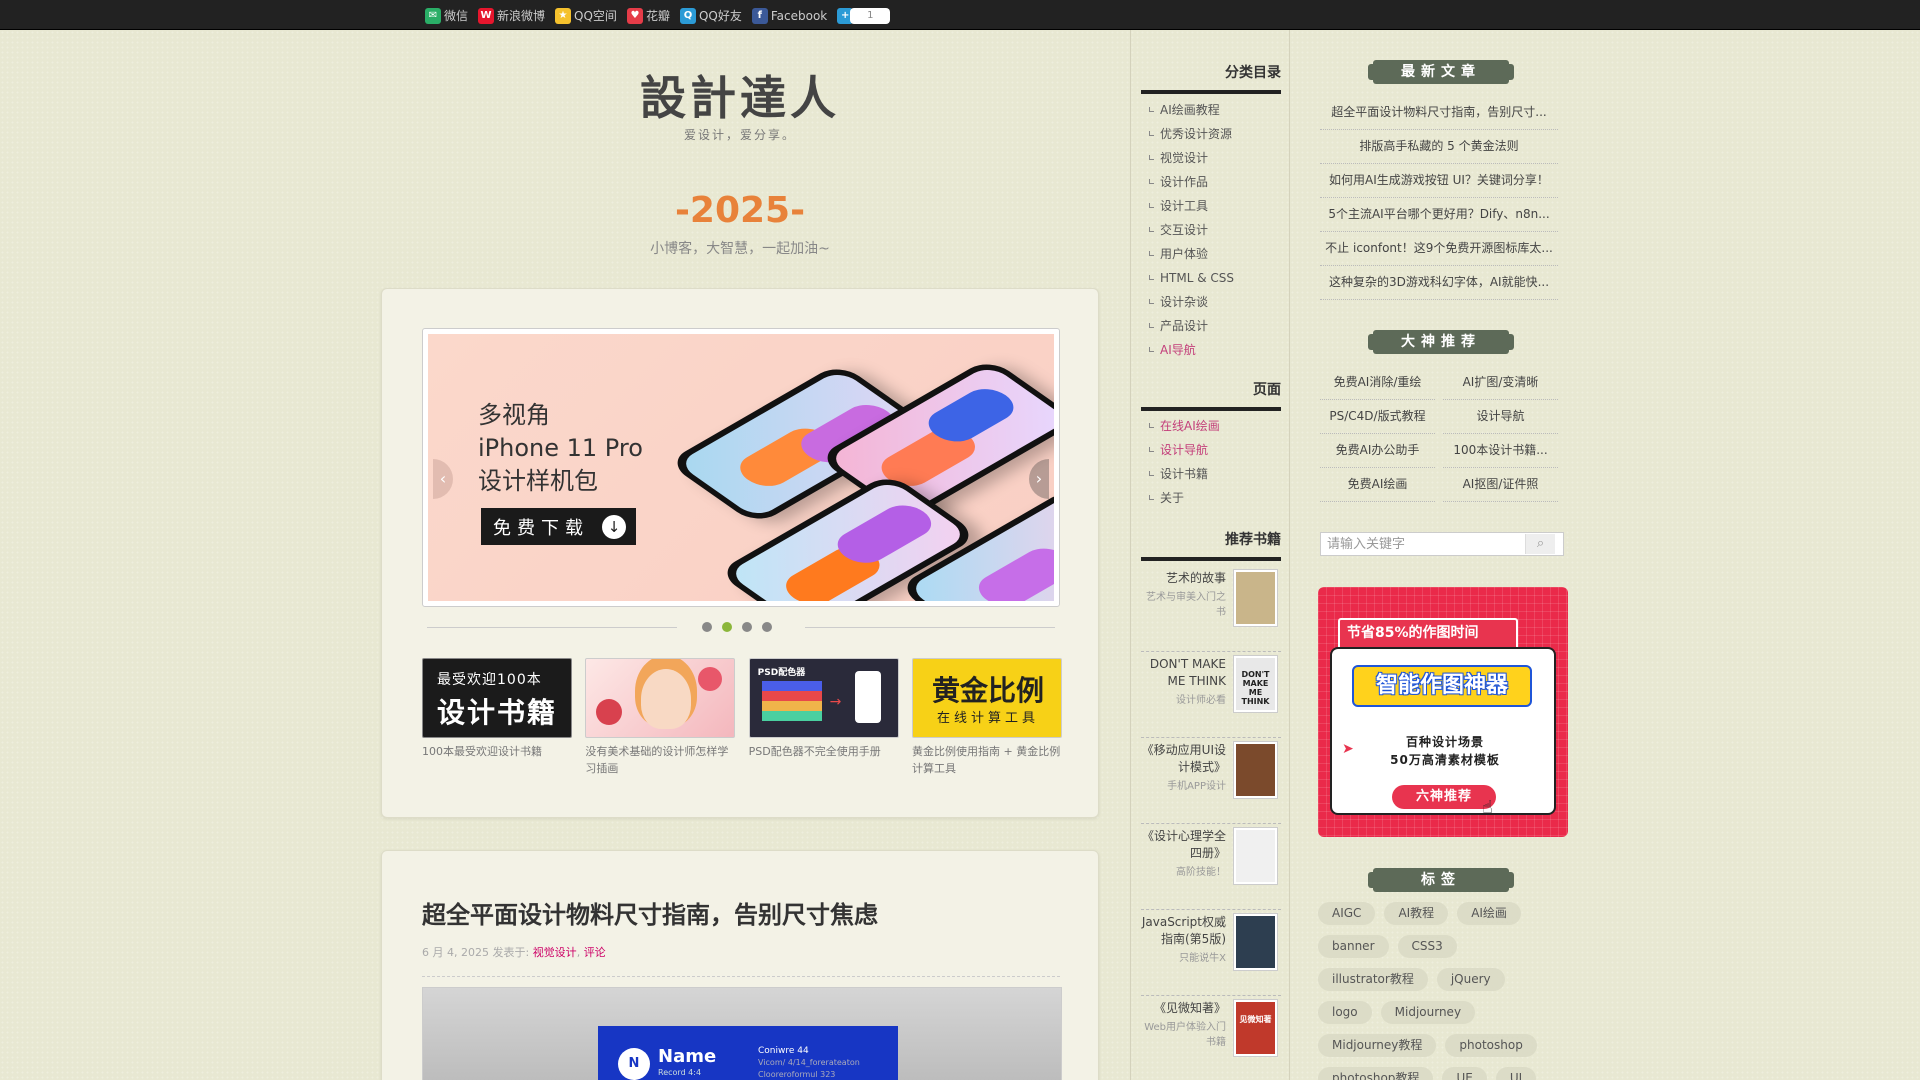 This screenshot has height=1080, width=1920. I want to click on category-item: 产品设计, so click(1191, 326).